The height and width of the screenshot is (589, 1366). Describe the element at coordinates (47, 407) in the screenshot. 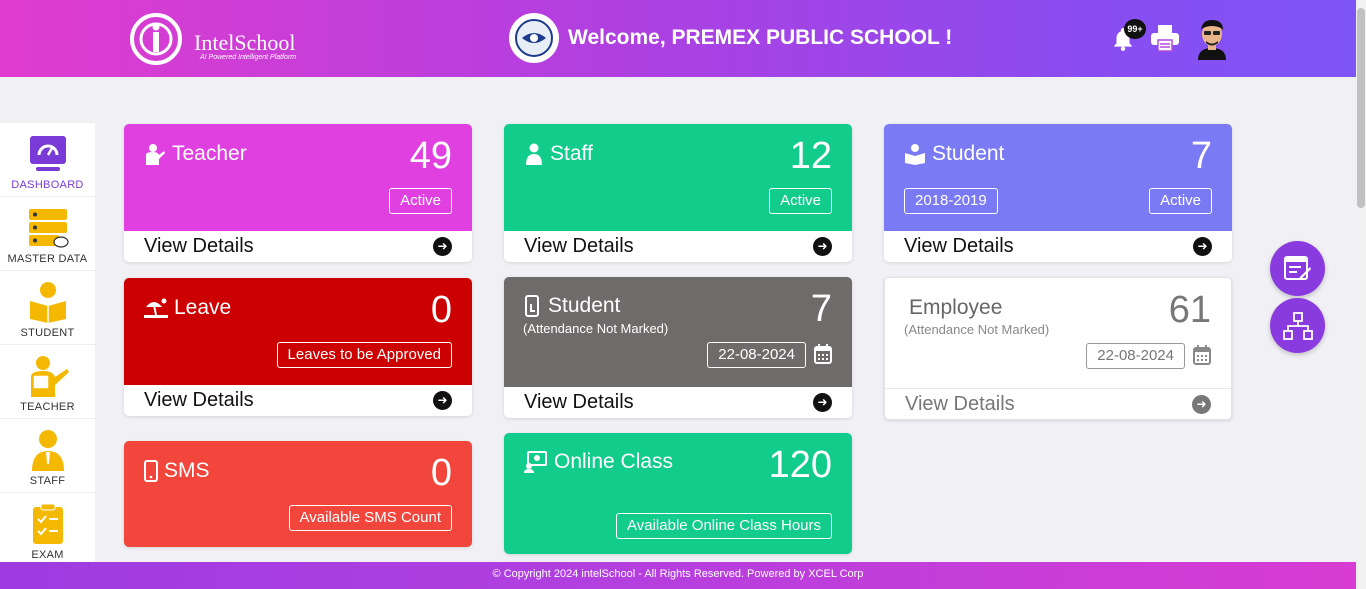

I see `sidebar-item-label: TEACHER` at that location.